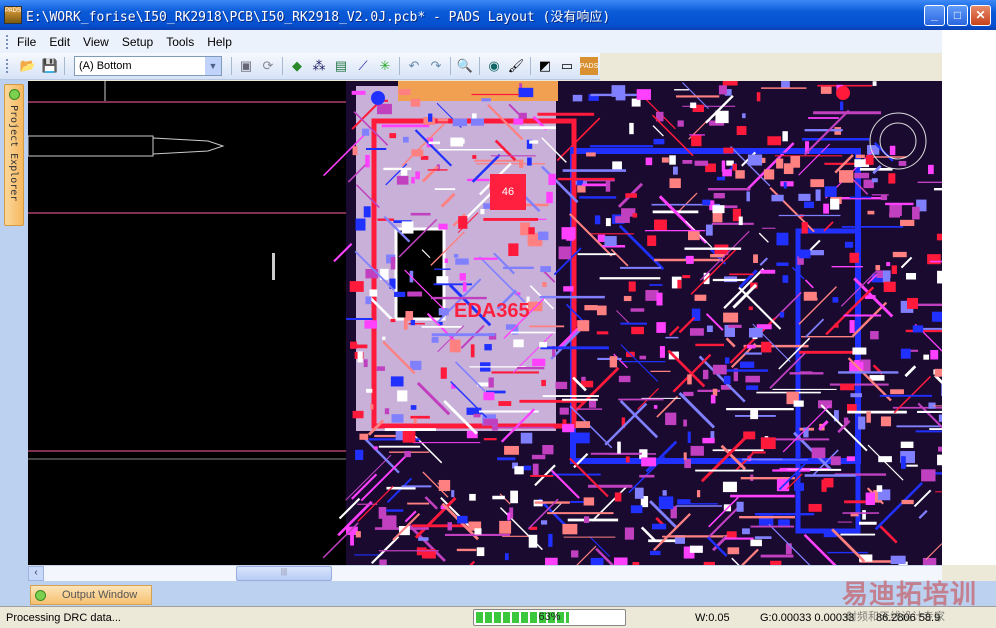 Image resolution: width=996 pixels, height=628 pixels. I want to click on menu-view: View, so click(96, 42).